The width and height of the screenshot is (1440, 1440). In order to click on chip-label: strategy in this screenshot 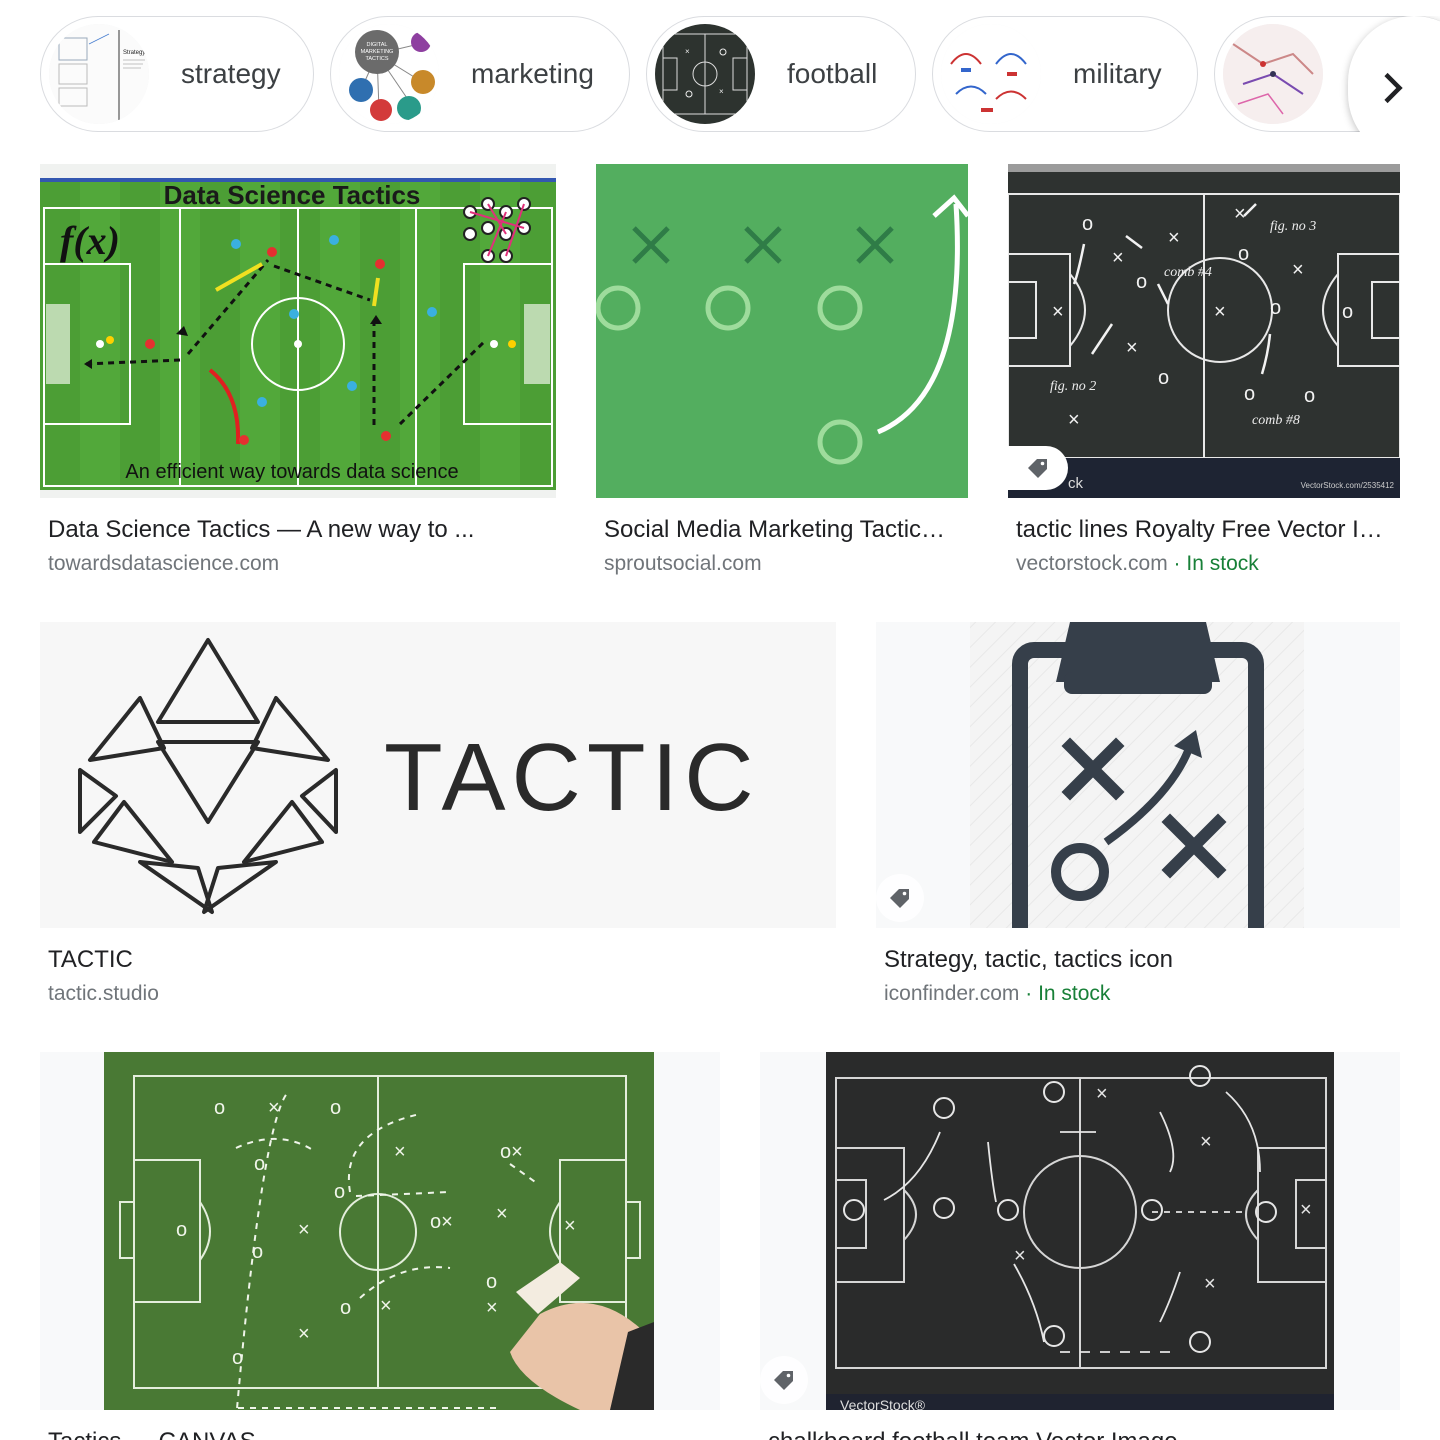, I will do `click(231, 73)`.